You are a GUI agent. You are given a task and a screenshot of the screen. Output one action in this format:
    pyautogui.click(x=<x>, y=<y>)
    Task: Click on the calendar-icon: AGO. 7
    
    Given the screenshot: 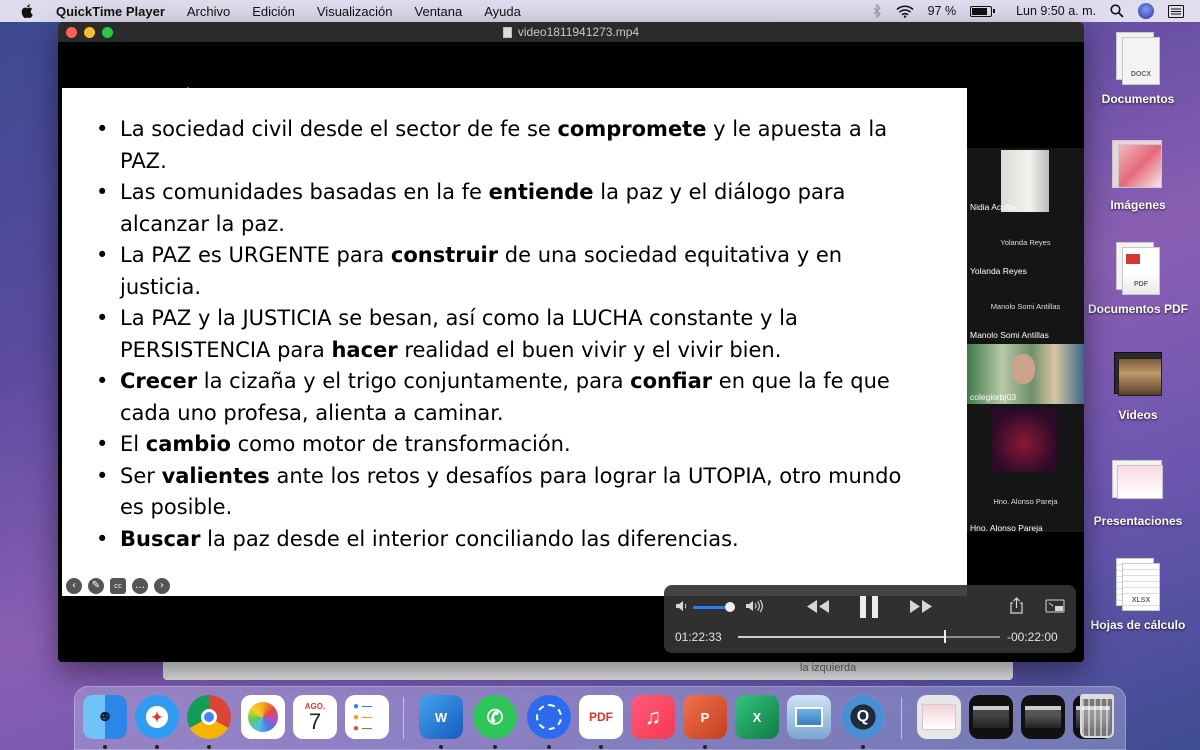 What is the action you would take?
    pyautogui.click(x=315, y=717)
    